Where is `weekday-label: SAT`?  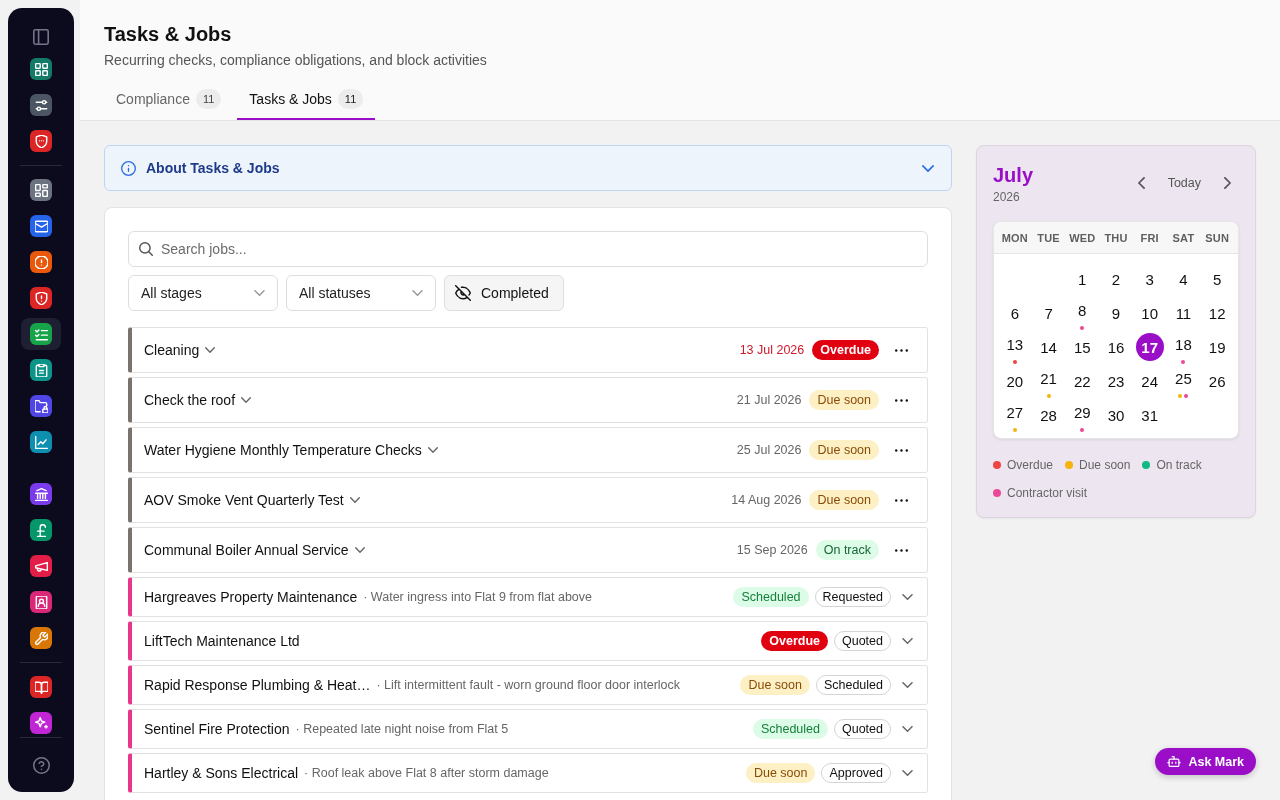
weekday-label: SAT is located at coordinates (1183, 237).